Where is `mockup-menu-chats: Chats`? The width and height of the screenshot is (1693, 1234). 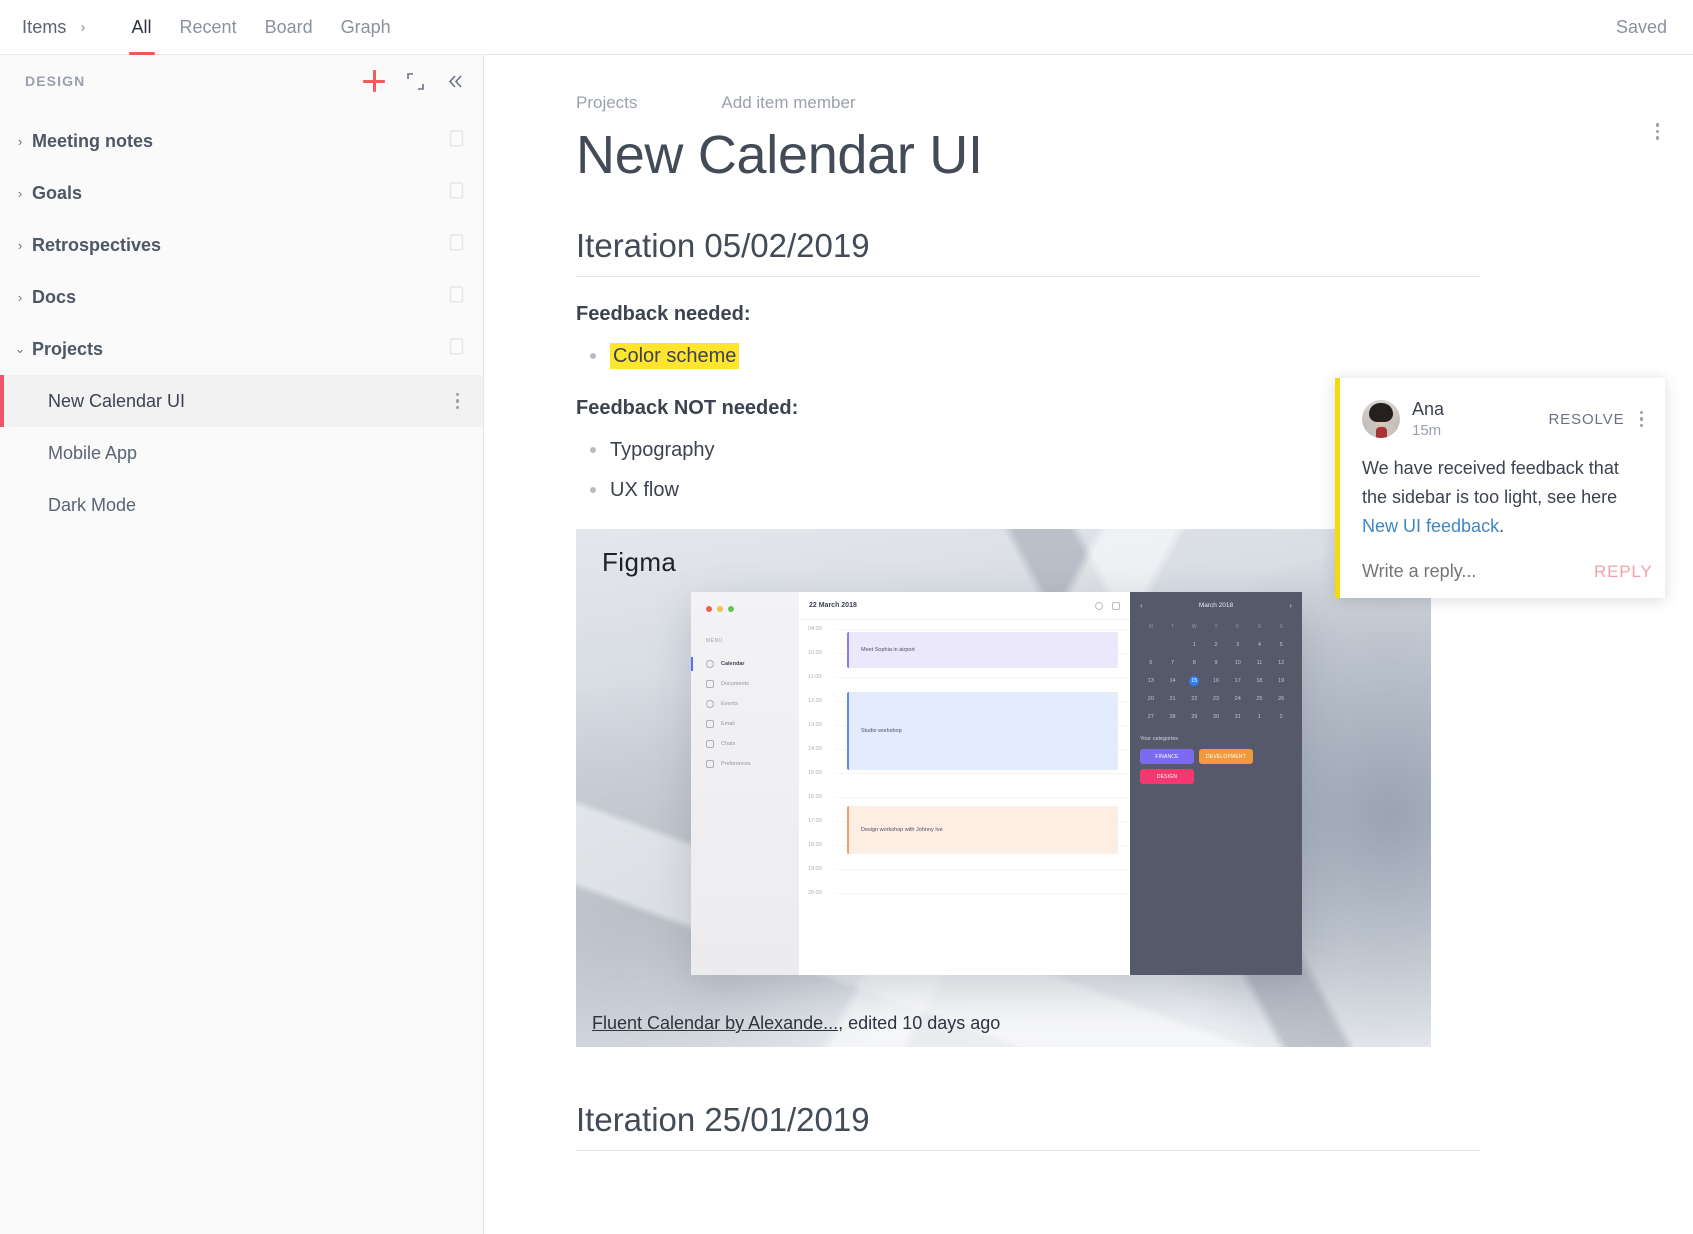 mockup-menu-chats: Chats is located at coordinates (751, 744).